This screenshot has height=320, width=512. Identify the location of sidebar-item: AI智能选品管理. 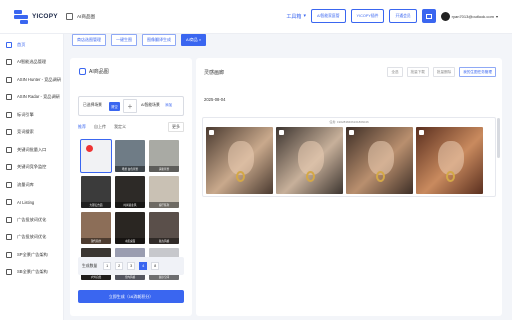
(31, 63).